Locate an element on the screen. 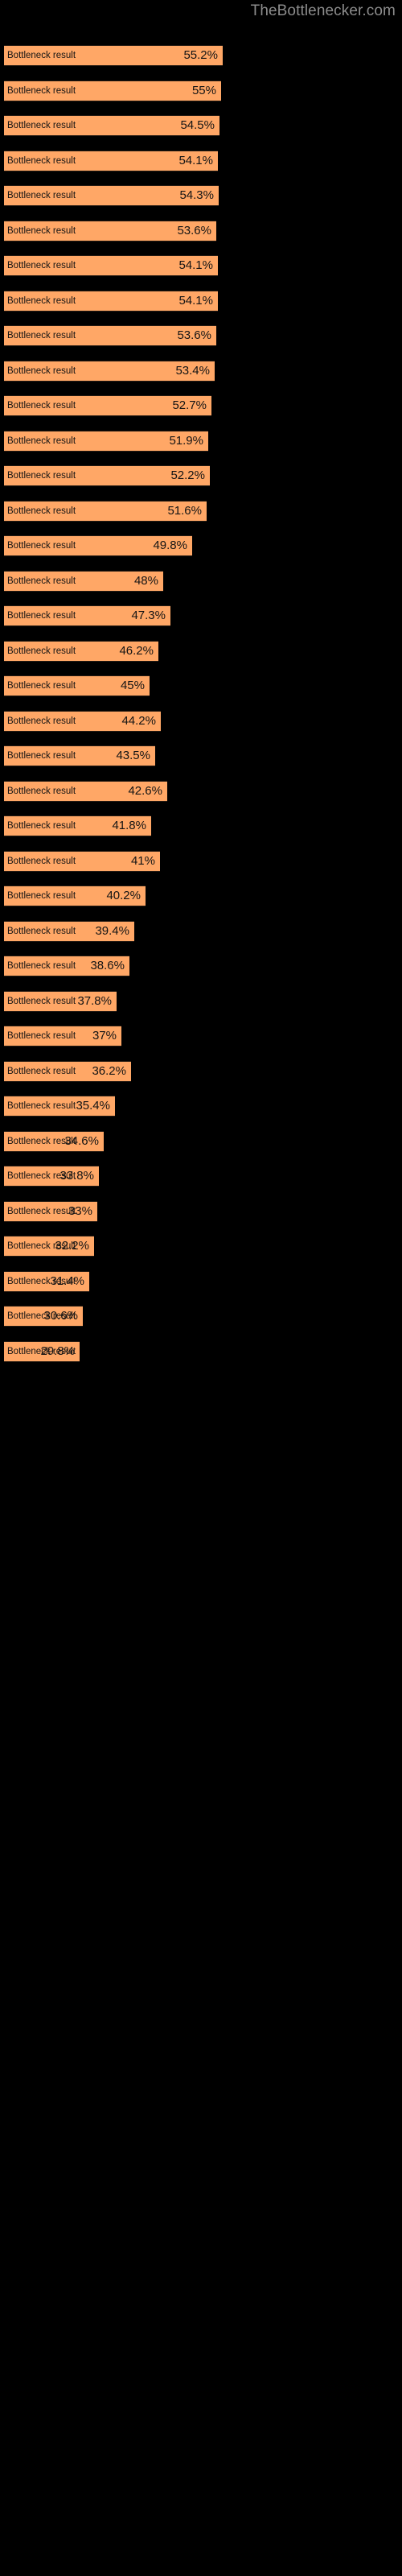 Image resolution: width=402 pixels, height=2576 pixels. bar-row: Bottleneck result 40.2% is located at coordinates (201, 896).